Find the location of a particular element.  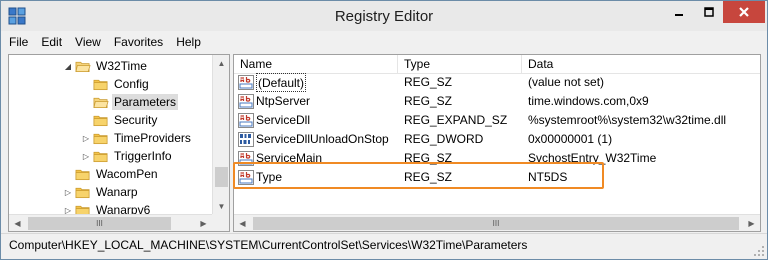

tree-item-wacompen: WacomPen is located at coordinates (111, 174).